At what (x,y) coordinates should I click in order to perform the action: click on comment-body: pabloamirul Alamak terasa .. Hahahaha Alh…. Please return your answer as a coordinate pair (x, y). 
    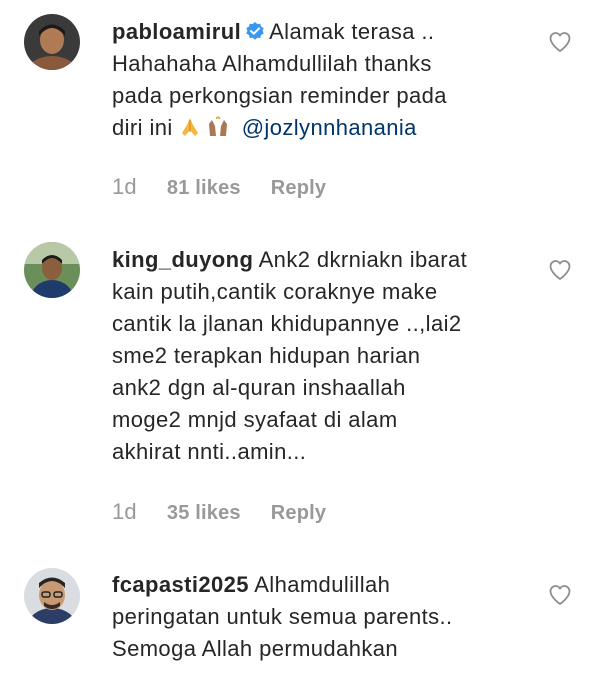
    Looking at the image, I should click on (312, 80).